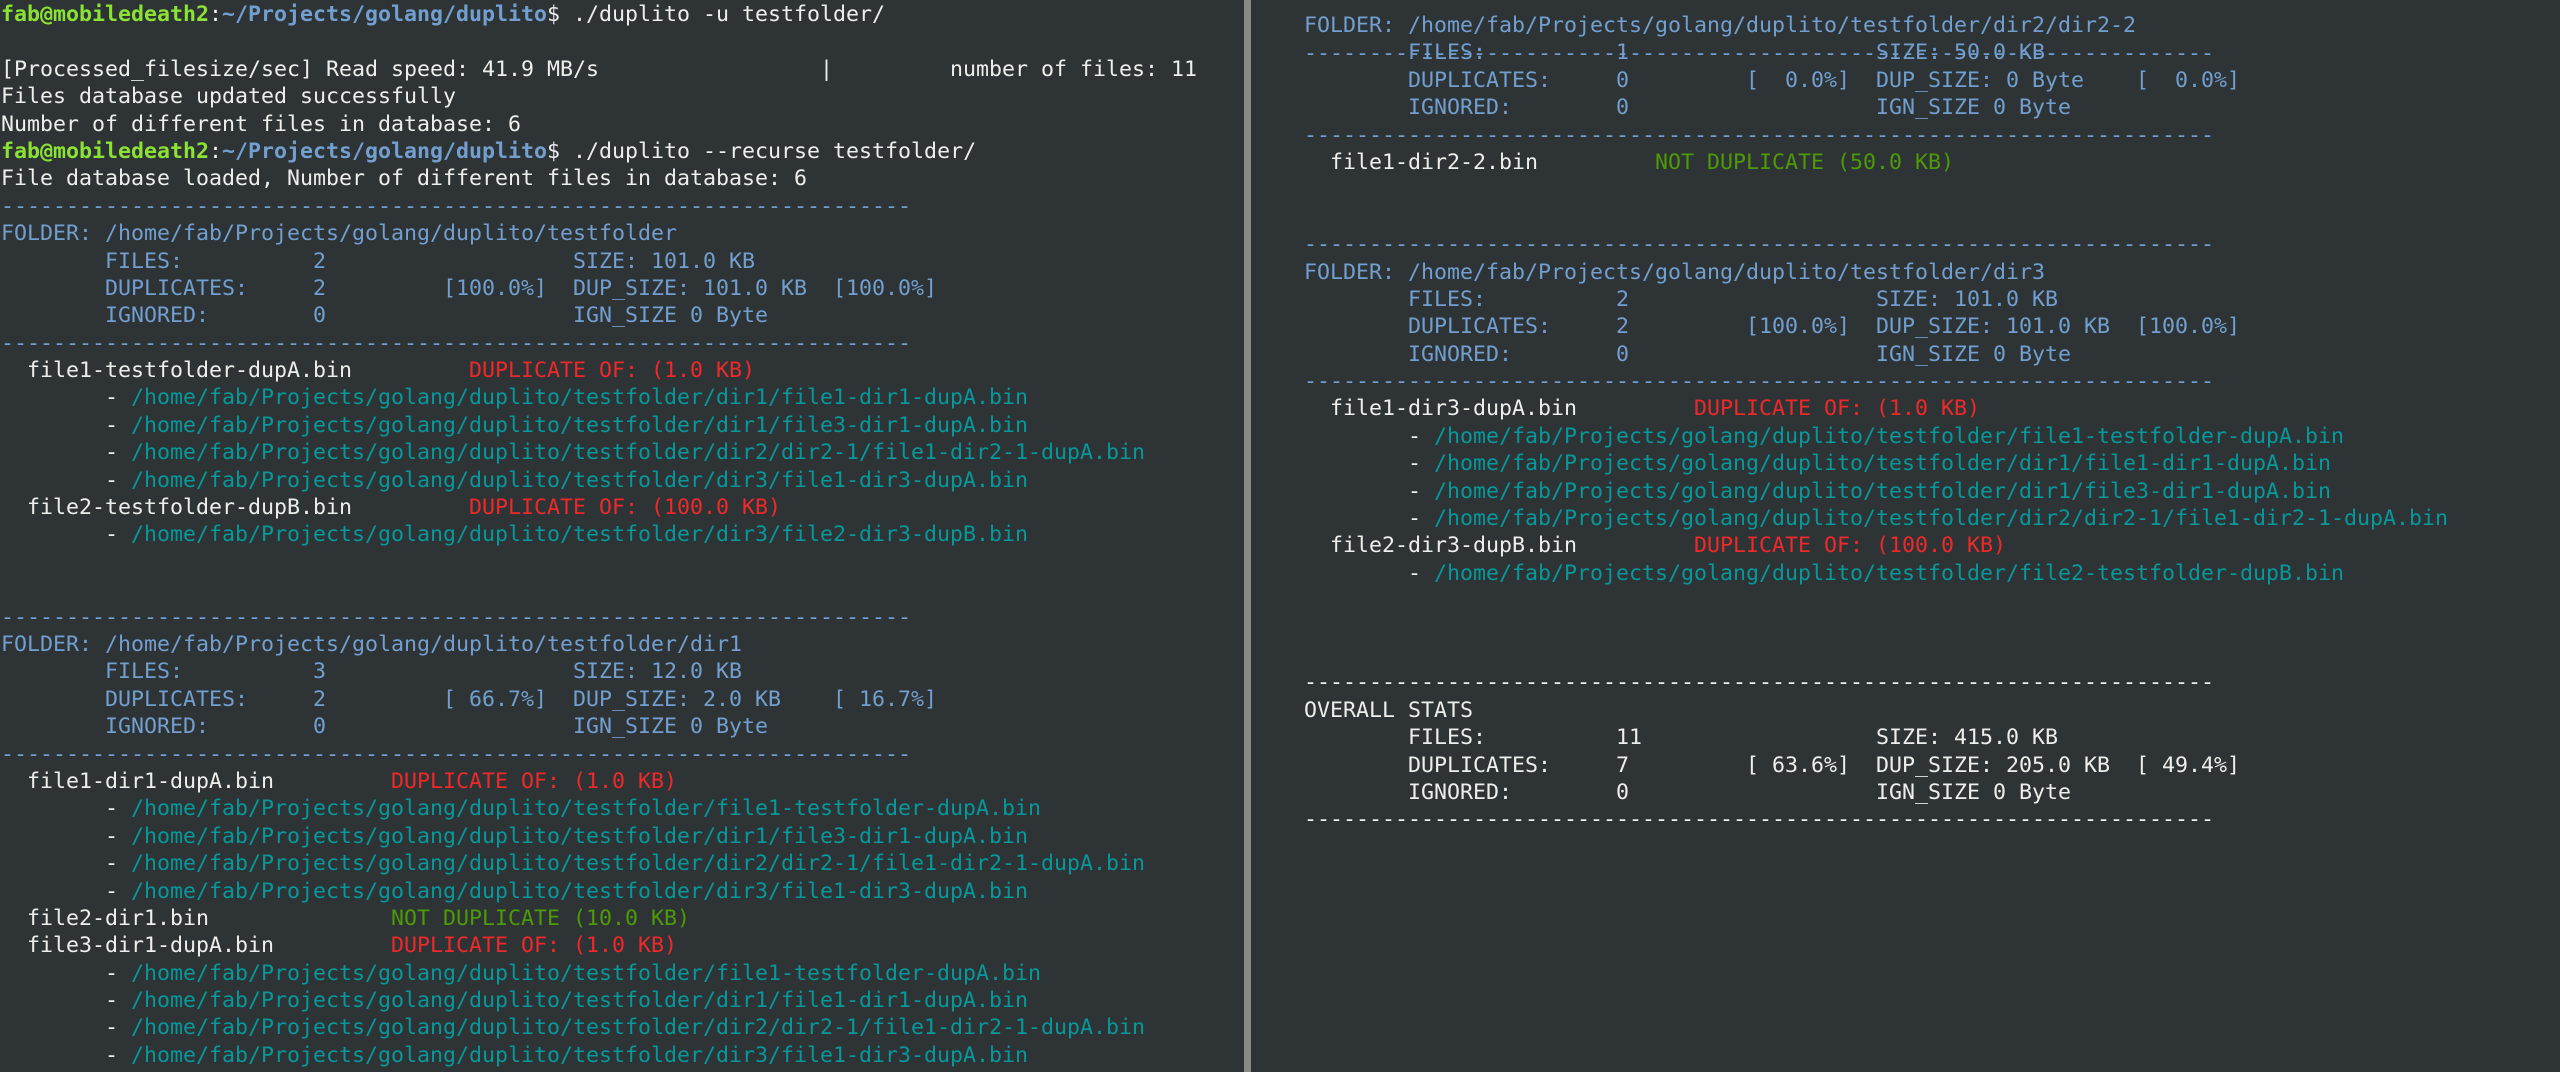  Describe the element at coordinates (235, 371) in the screenshot. I see `terminal-text-white: file1-testfolder-dupA.bin` at that location.